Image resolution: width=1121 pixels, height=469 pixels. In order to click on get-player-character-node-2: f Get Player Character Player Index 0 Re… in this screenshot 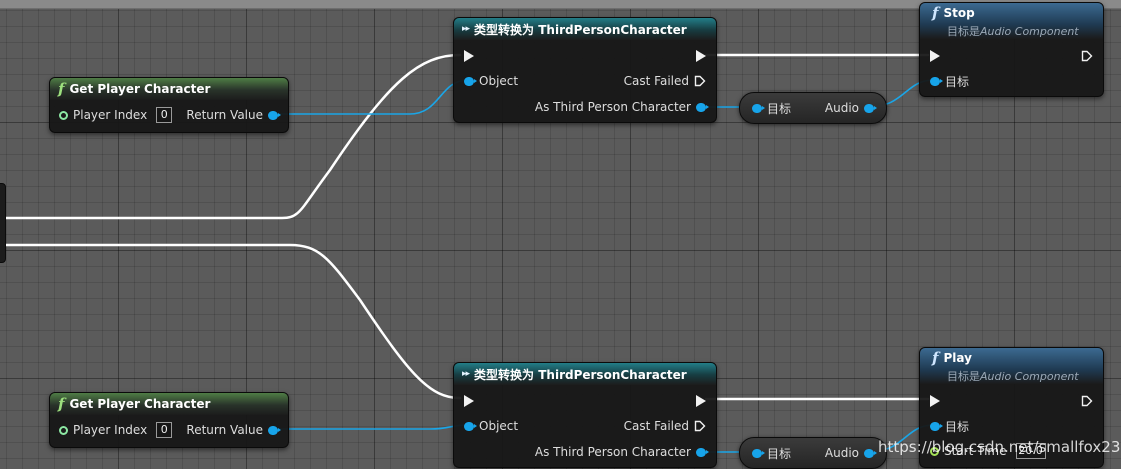, I will do `click(169, 420)`.